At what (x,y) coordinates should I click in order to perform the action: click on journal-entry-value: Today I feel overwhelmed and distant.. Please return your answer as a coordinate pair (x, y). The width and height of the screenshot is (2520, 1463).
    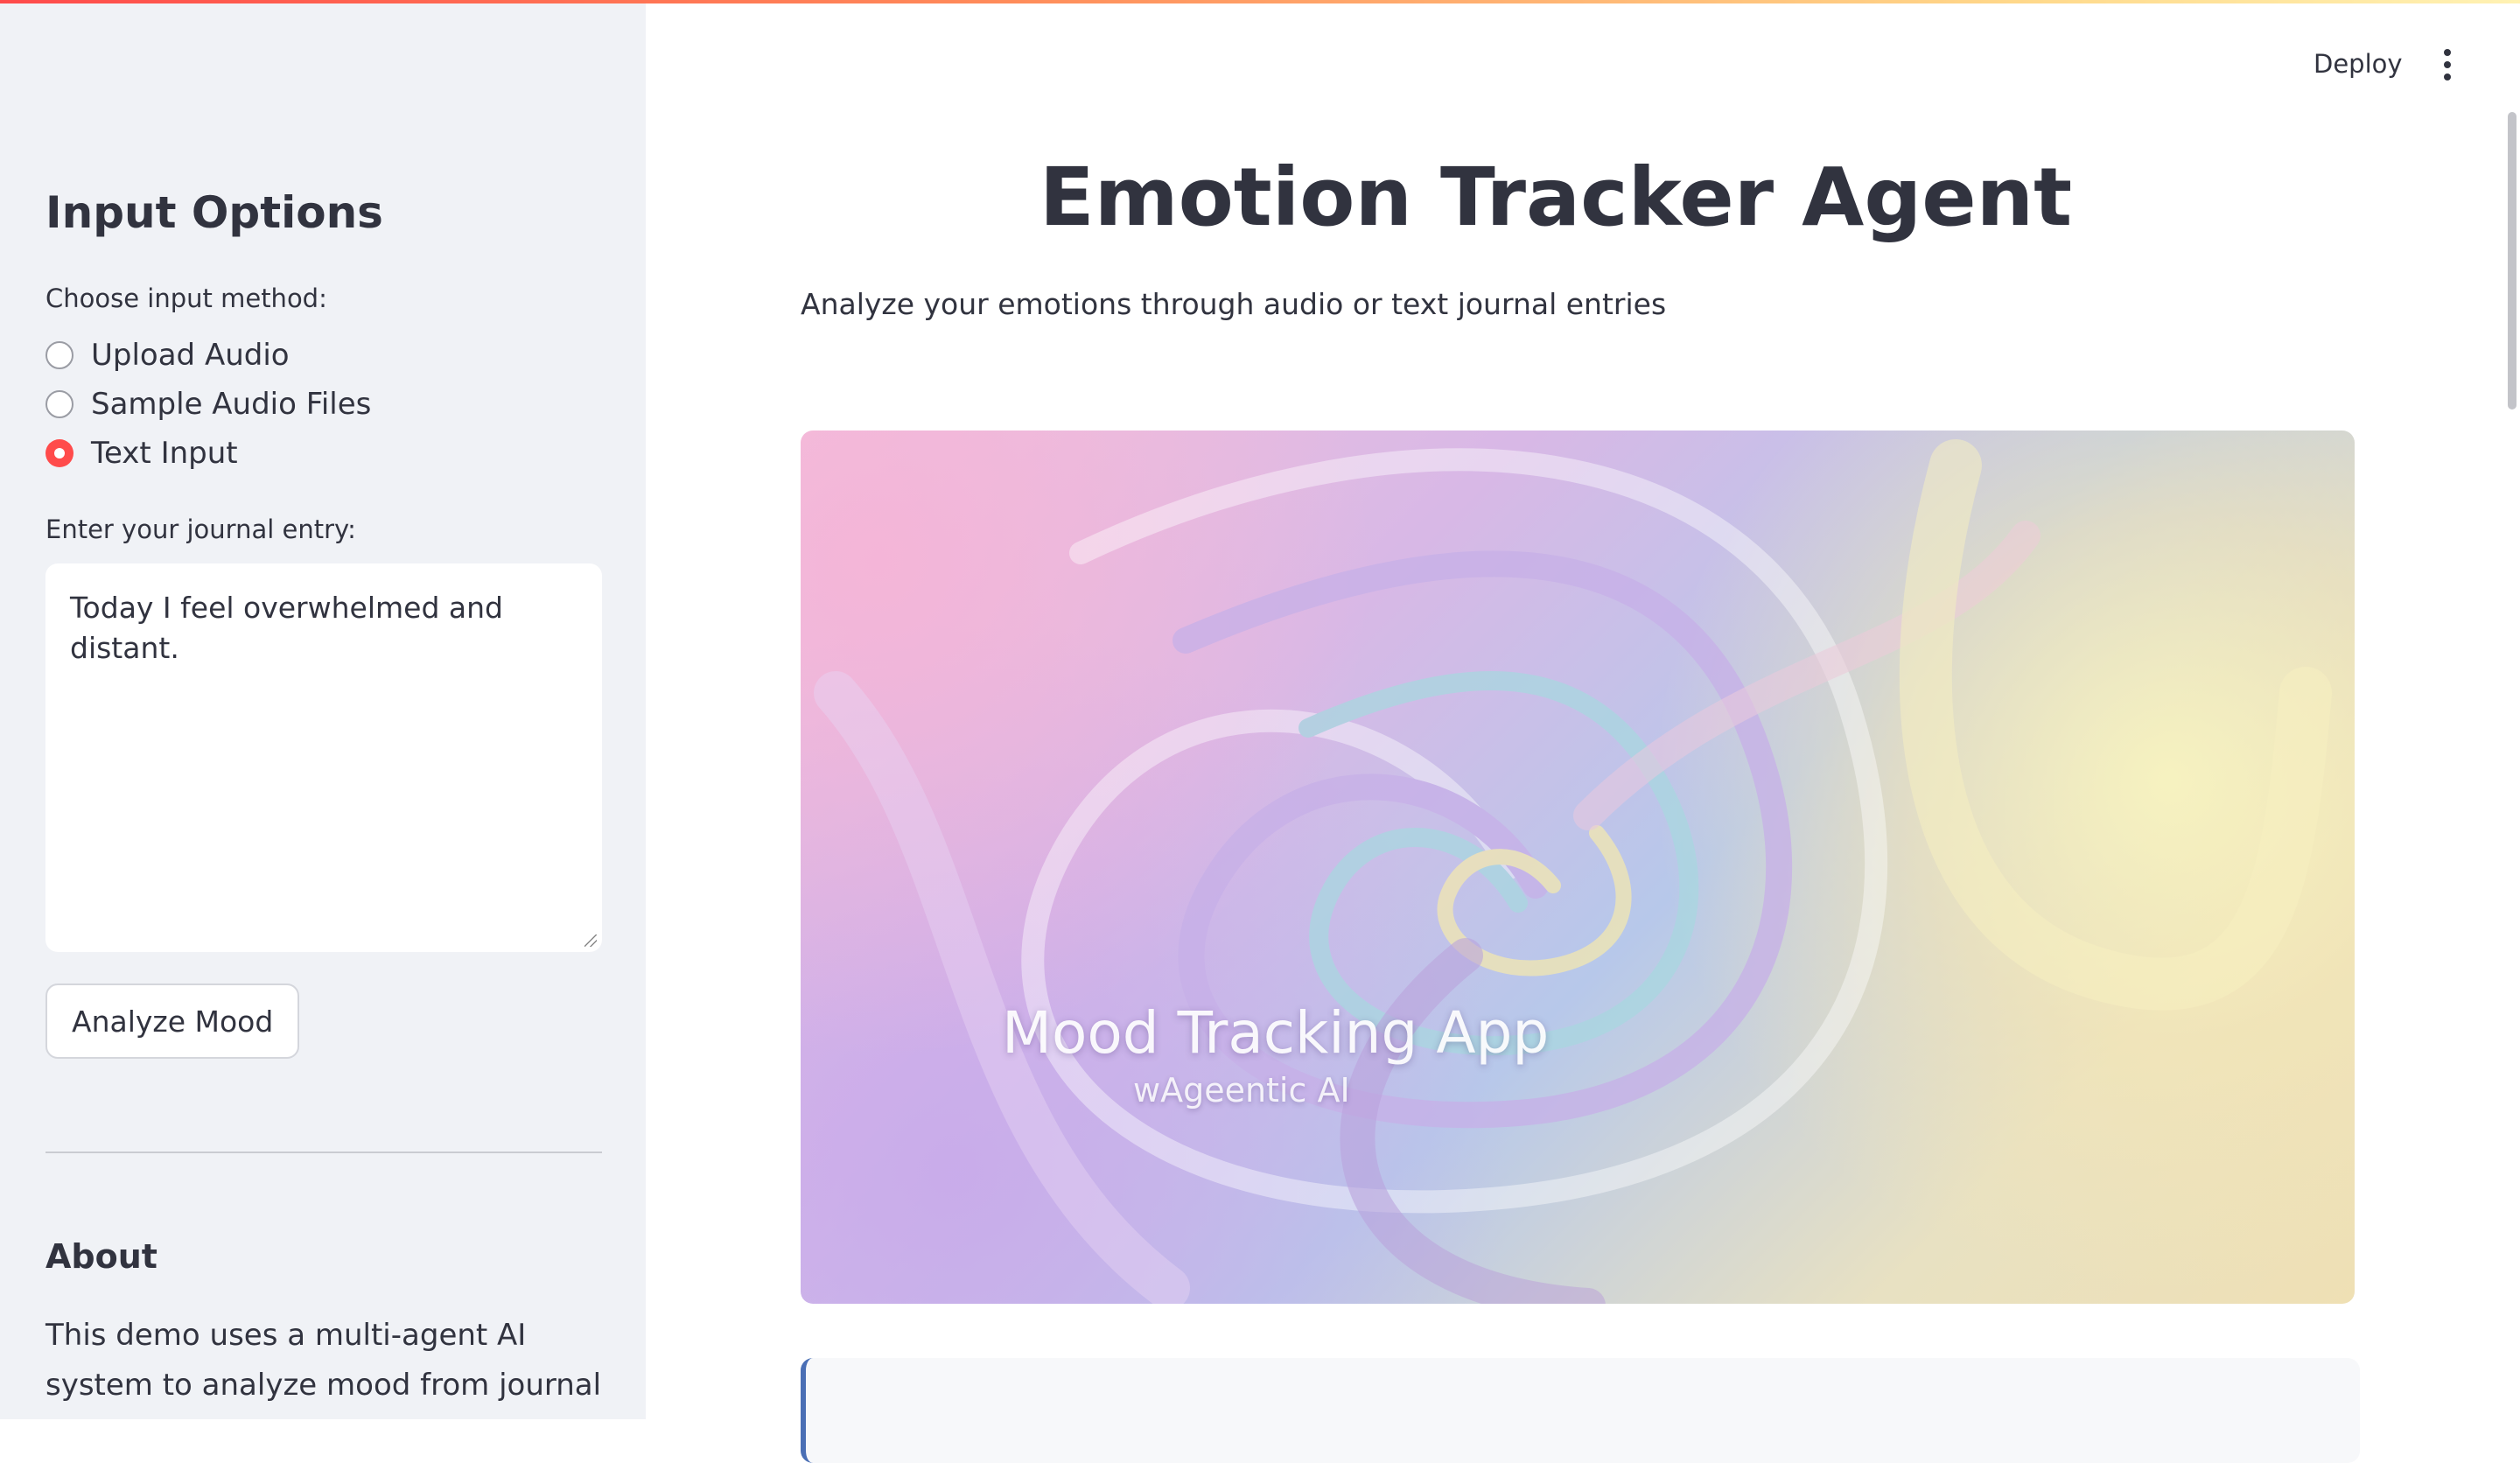
    Looking at the image, I should click on (286, 628).